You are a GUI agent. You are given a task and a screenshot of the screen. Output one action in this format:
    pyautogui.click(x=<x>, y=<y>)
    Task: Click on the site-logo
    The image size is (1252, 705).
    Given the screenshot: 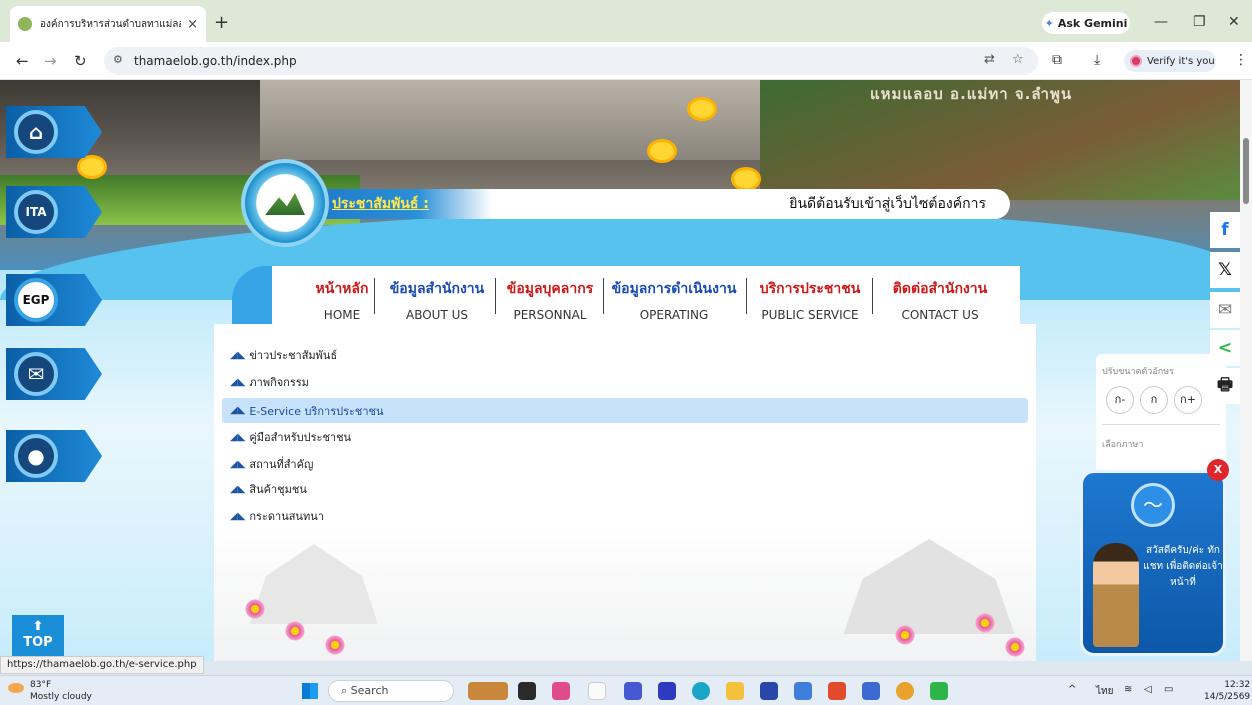 What is the action you would take?
    pyautogui.click(x=285, y=203)
    